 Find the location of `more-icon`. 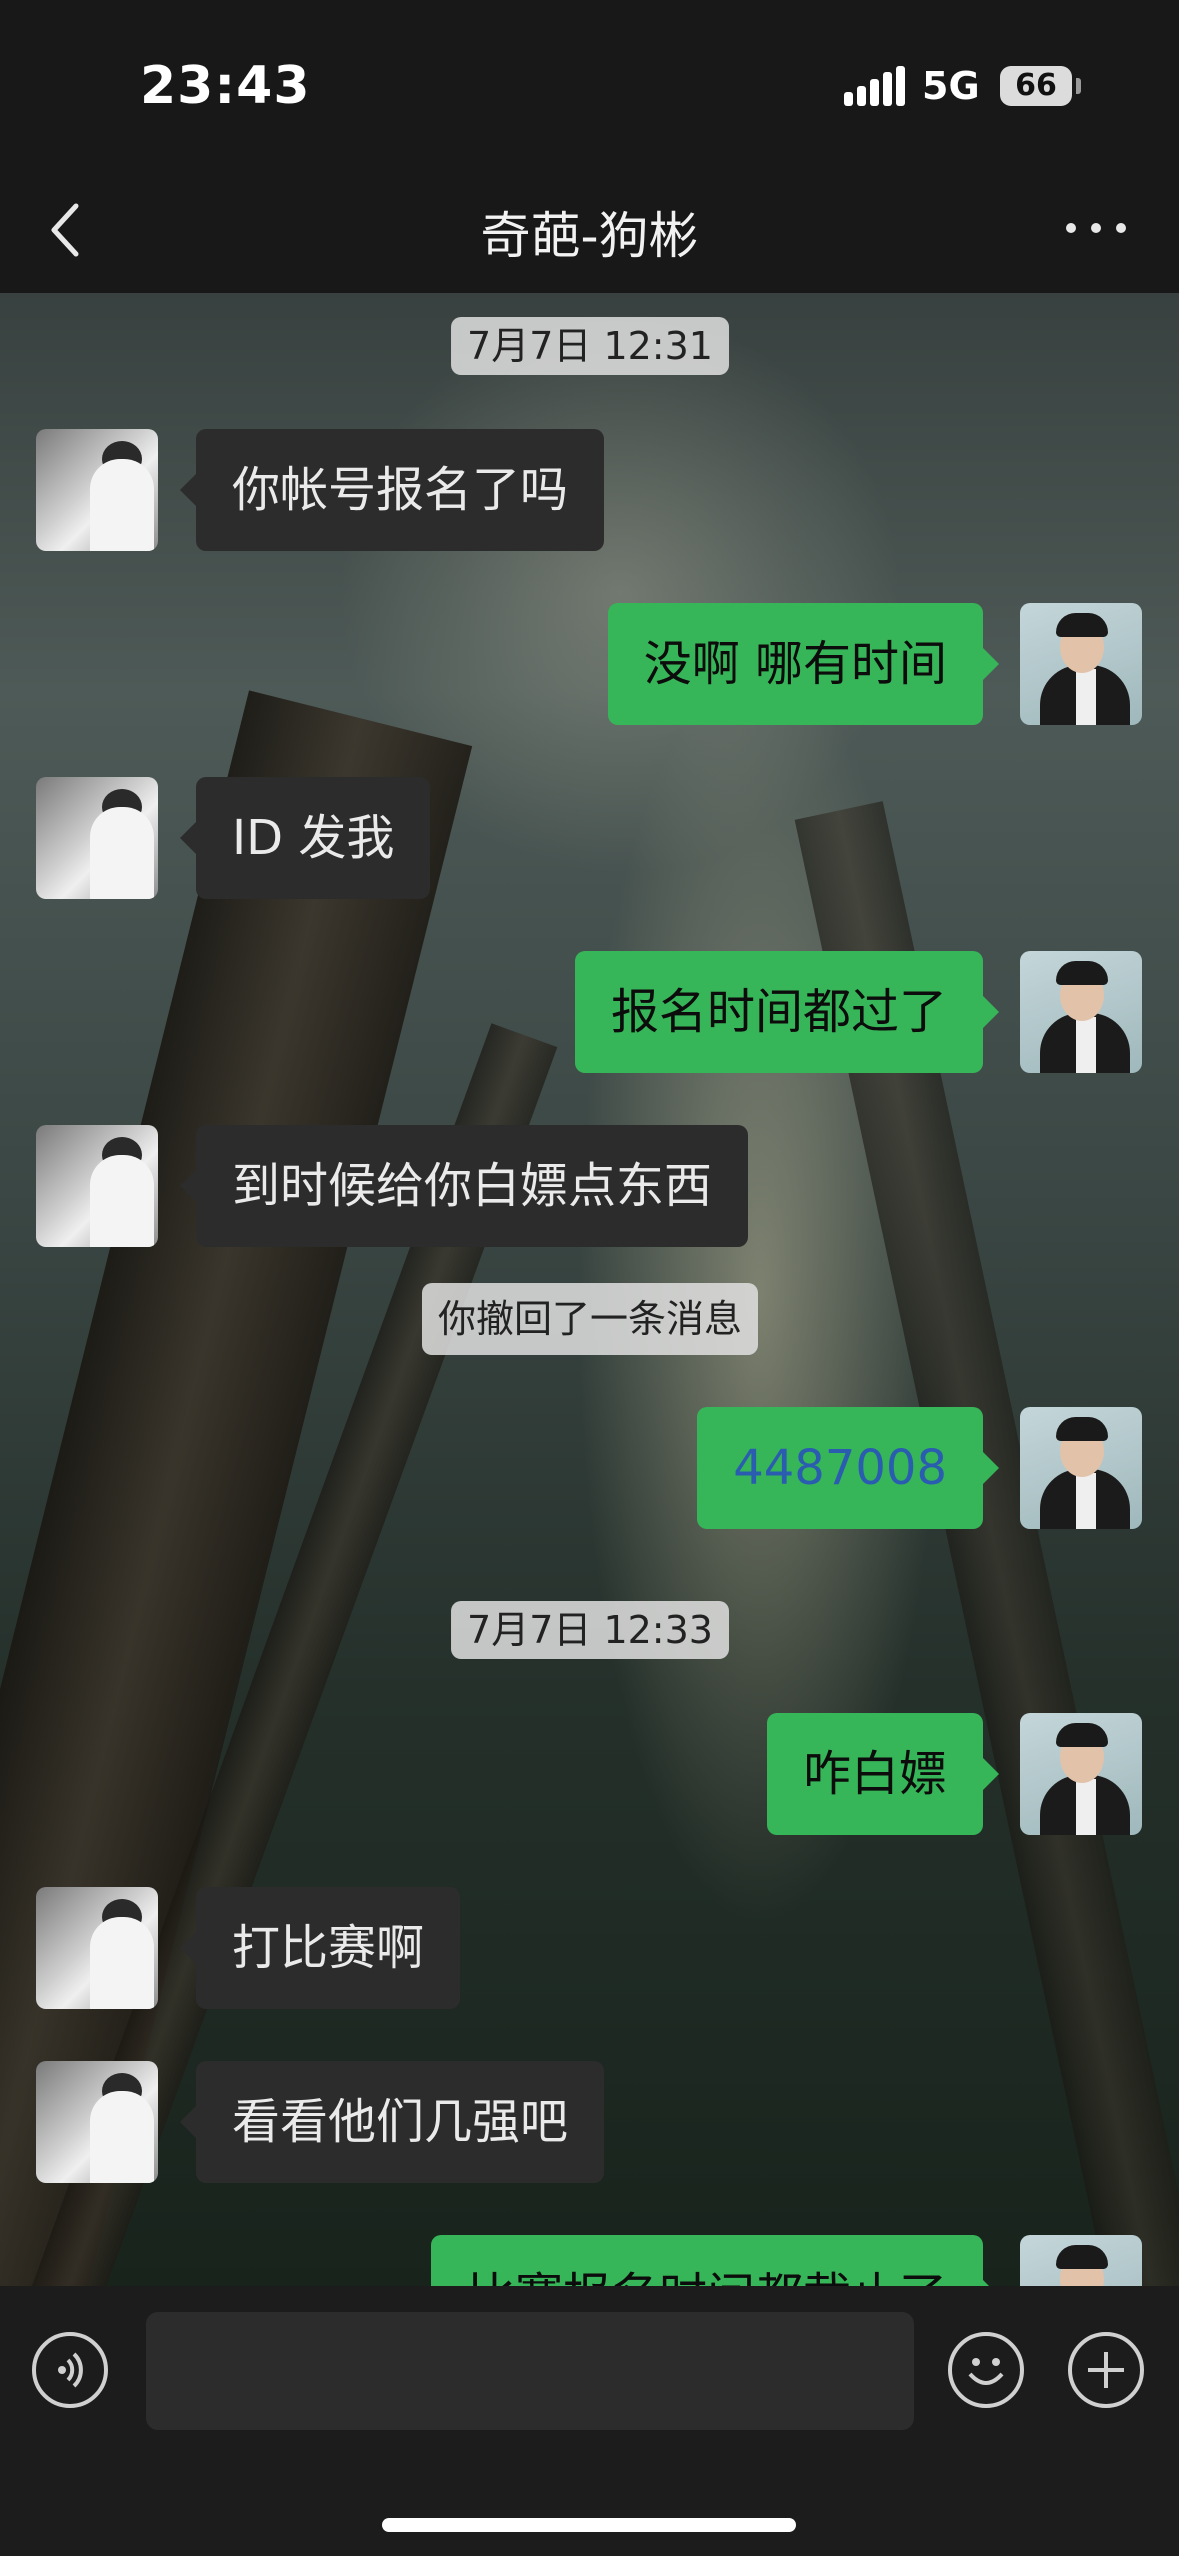

more-icon is located at coordinates (1096, 228).